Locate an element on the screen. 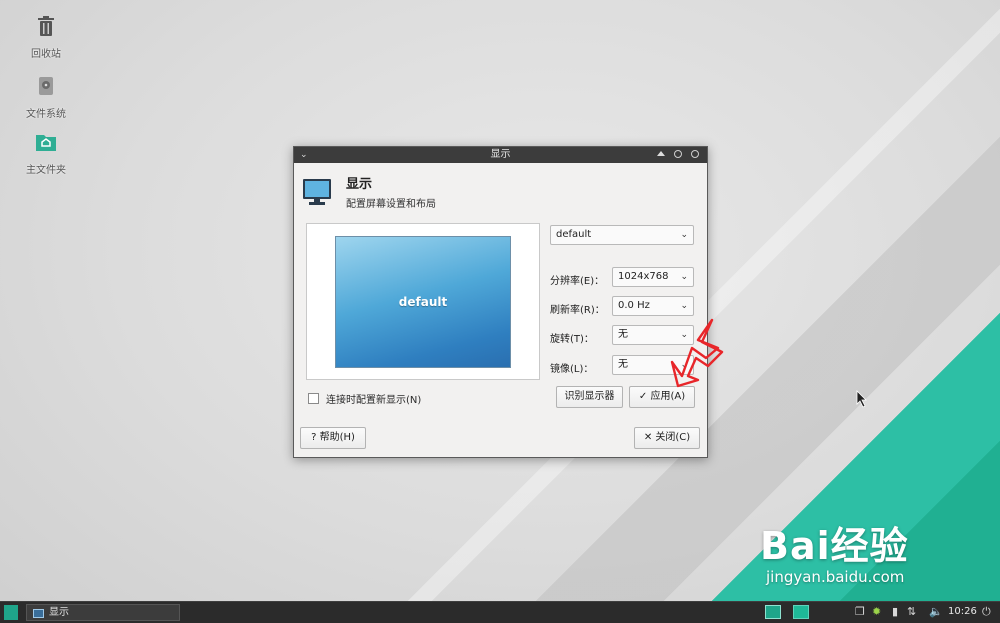 The width and height of the screenshot is (1000, 623). resolution-value: 1024x768 is located at coordinates (643, 276).